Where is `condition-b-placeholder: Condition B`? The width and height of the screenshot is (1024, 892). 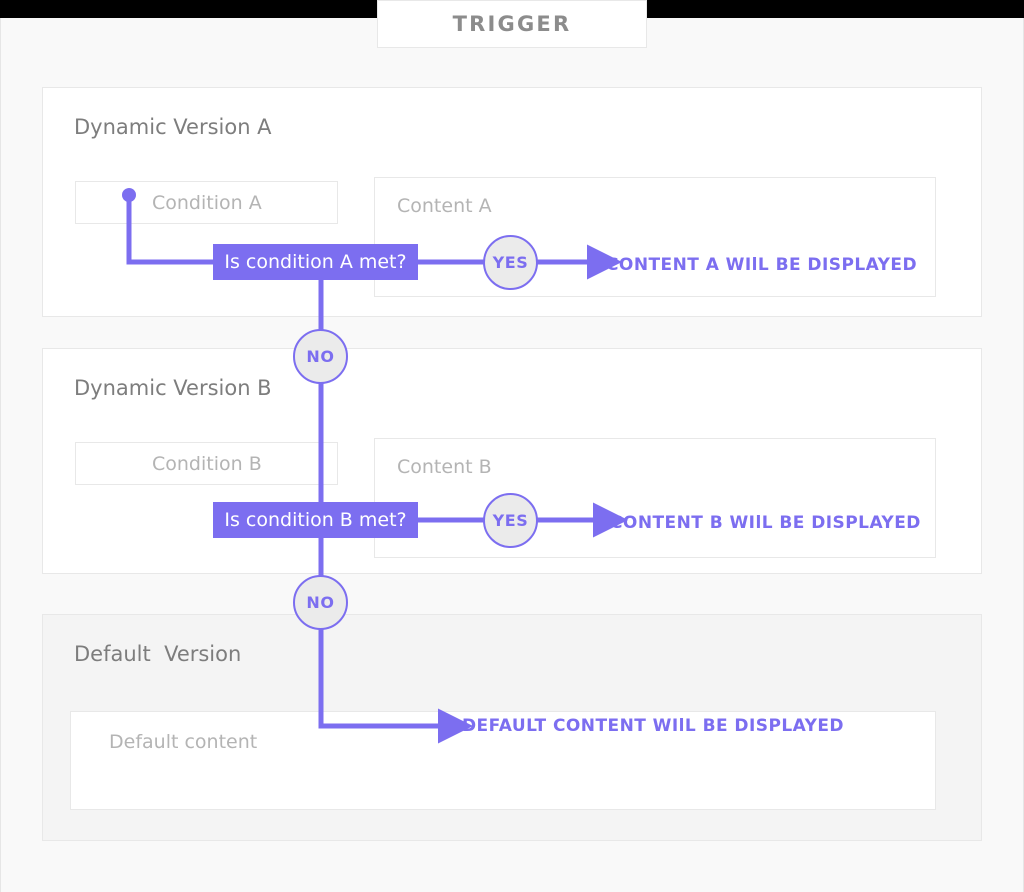
condition-b-placeholder: Condition B is located at coordinates (207, 464).